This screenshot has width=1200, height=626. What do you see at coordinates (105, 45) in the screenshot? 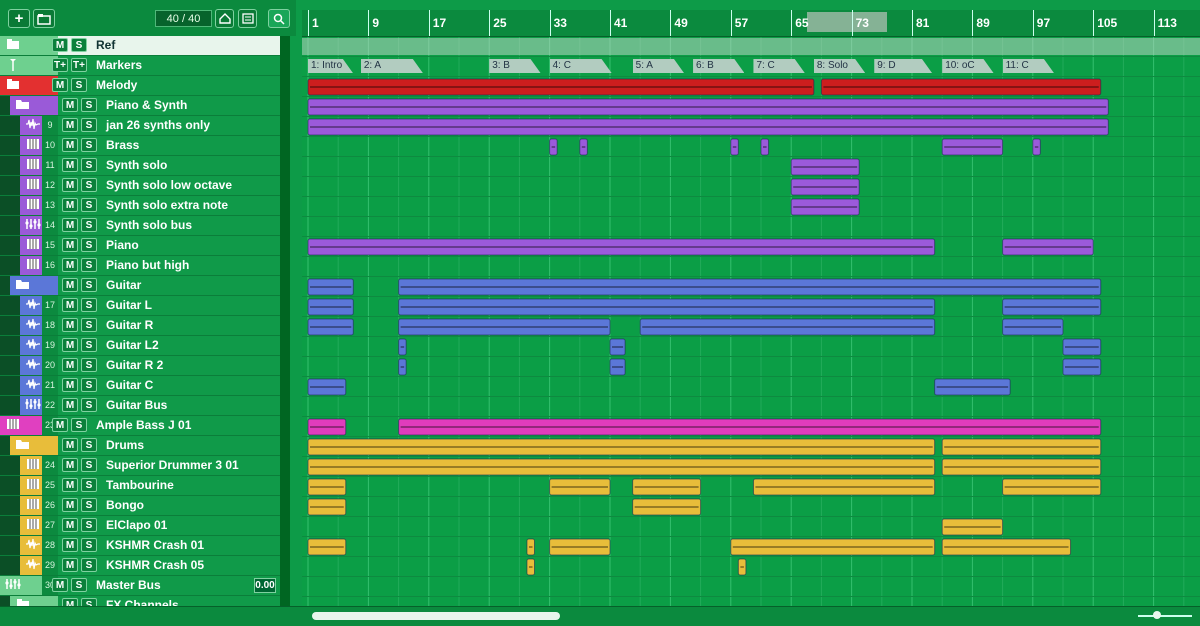
I see `track-name: Ref` at bounding box center [105, 45].